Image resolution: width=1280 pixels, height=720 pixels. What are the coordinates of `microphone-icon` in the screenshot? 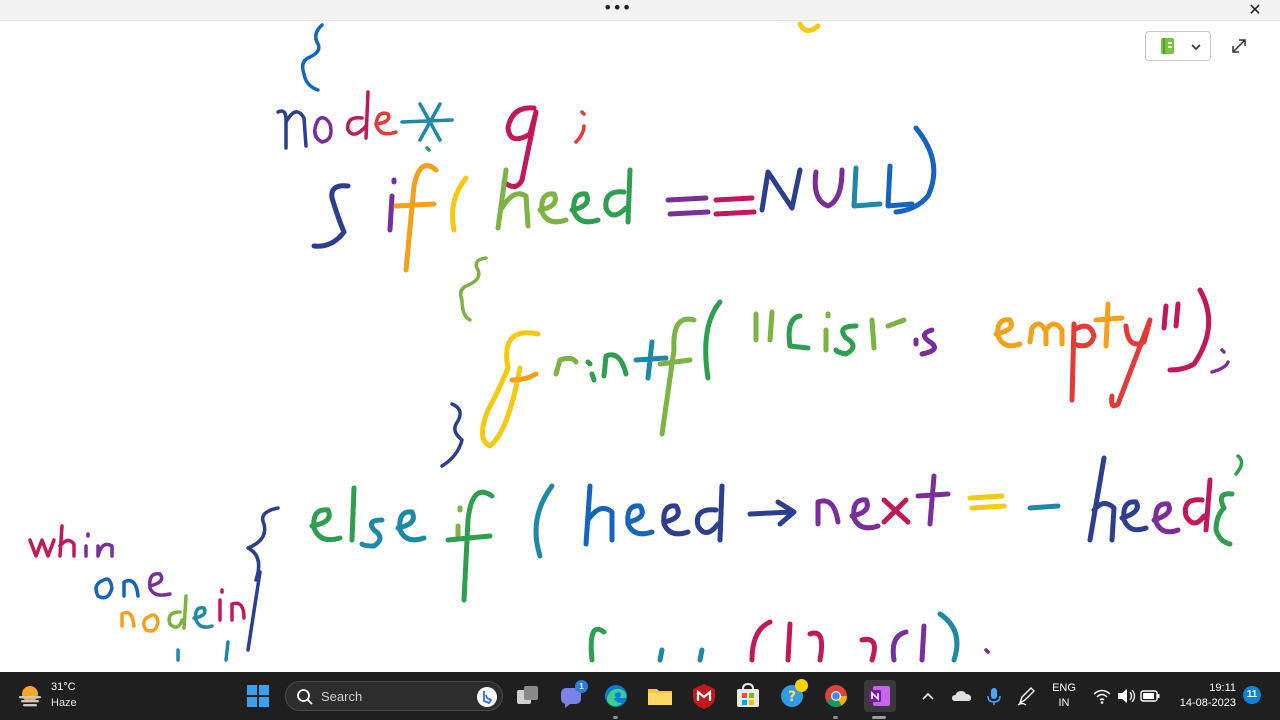 It's located at (994, 696).